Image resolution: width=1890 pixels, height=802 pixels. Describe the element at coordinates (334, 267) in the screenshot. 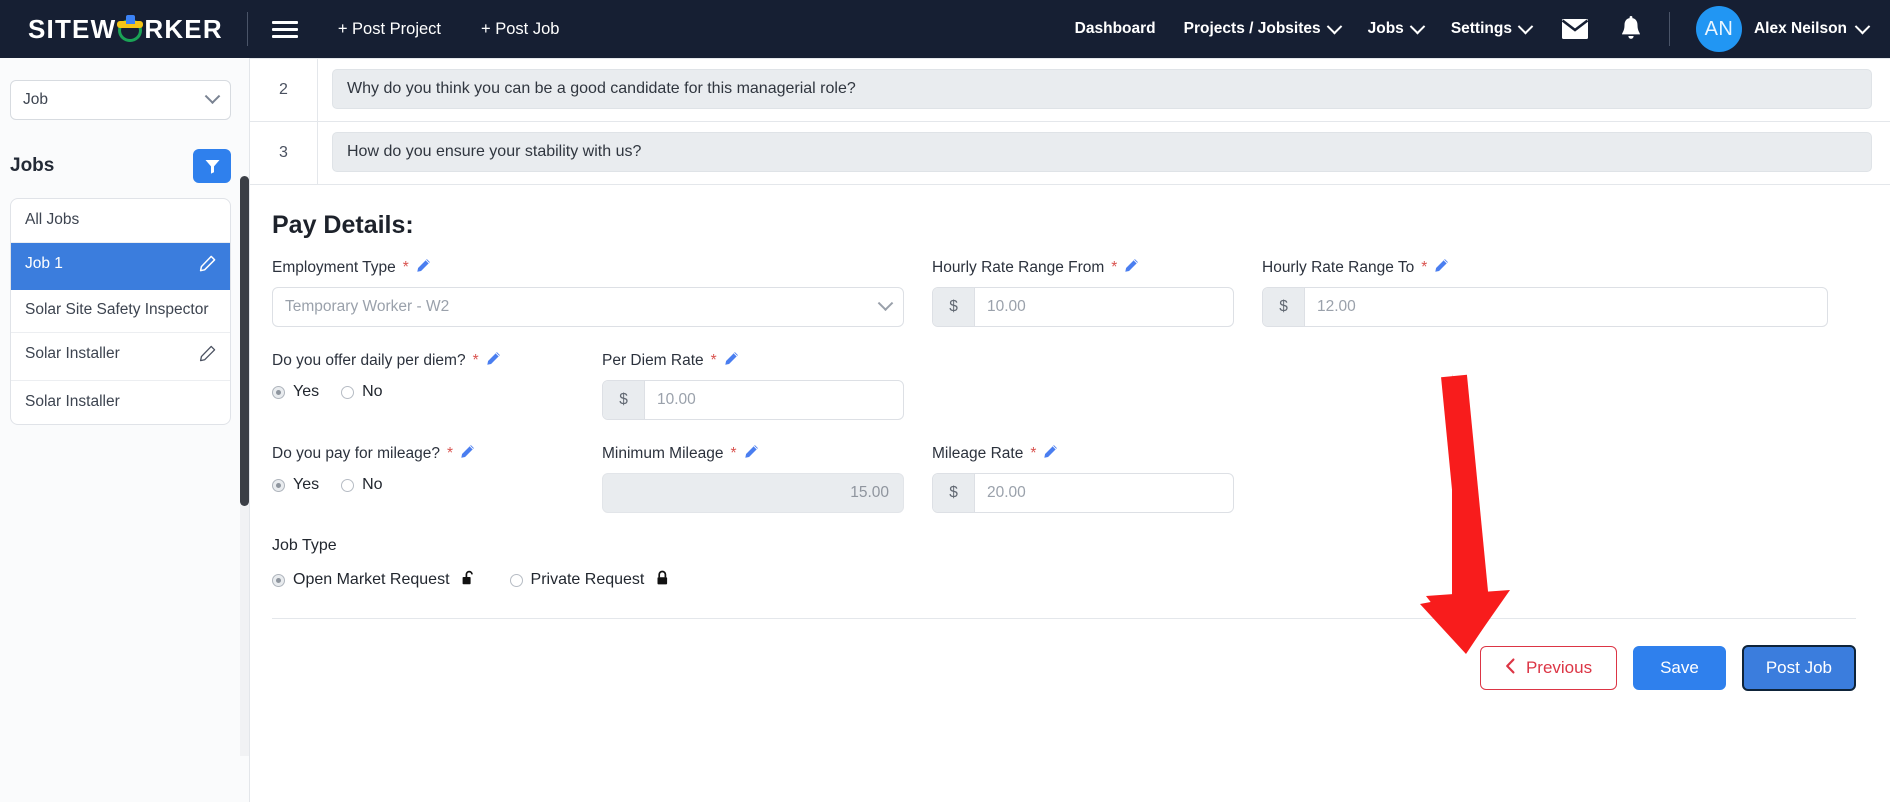

I see `label-text: Employment Type` at that location.